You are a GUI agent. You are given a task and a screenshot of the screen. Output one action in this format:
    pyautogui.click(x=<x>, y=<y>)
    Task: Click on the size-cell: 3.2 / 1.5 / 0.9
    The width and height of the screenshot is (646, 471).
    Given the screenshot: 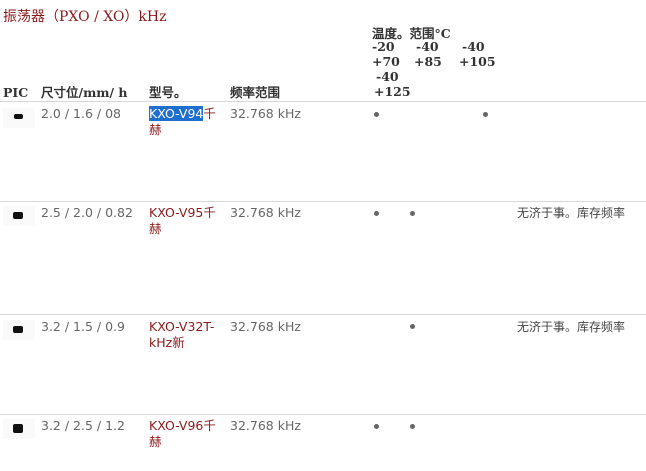 What is the action you would take?
    pyautogui.click(x=83, y=326)
    